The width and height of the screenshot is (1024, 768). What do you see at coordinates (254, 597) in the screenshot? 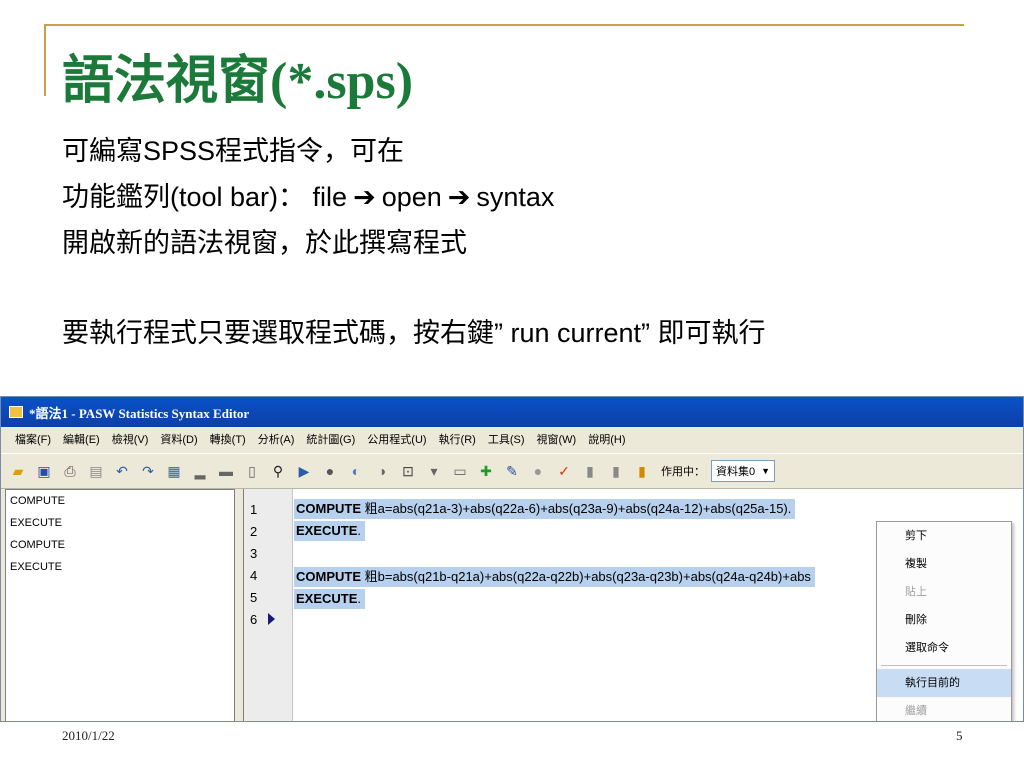
I see `line-number: 5` at bounding box center [254, 597].